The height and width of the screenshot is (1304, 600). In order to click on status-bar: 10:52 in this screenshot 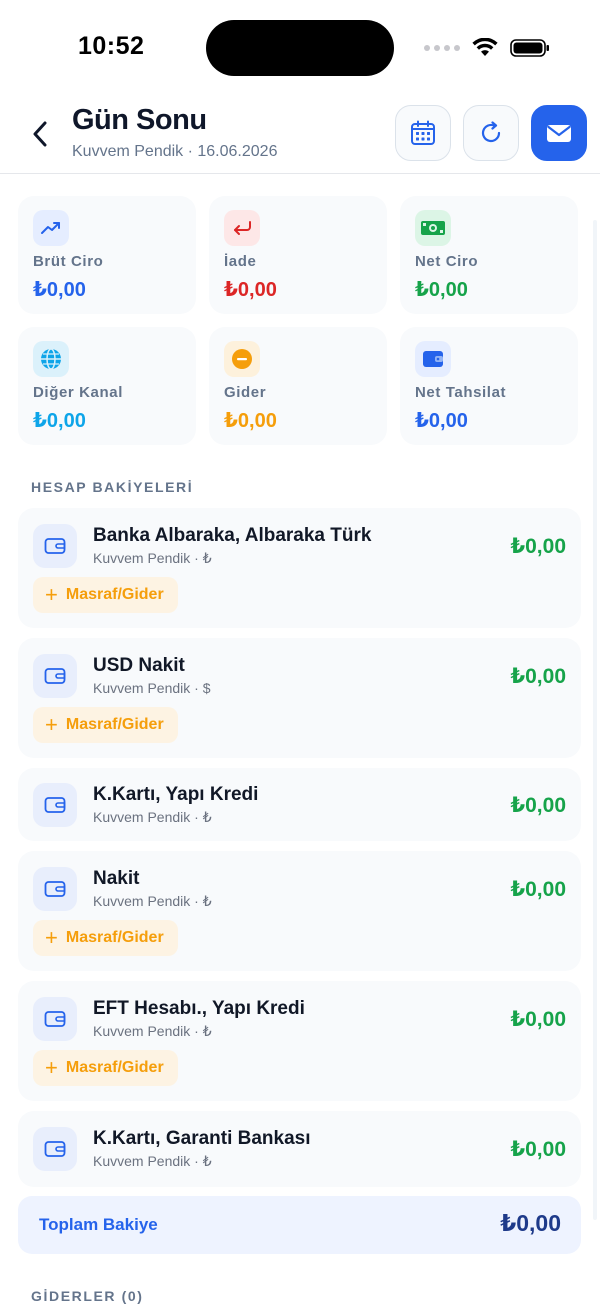, I will do `click(300, 48)`.